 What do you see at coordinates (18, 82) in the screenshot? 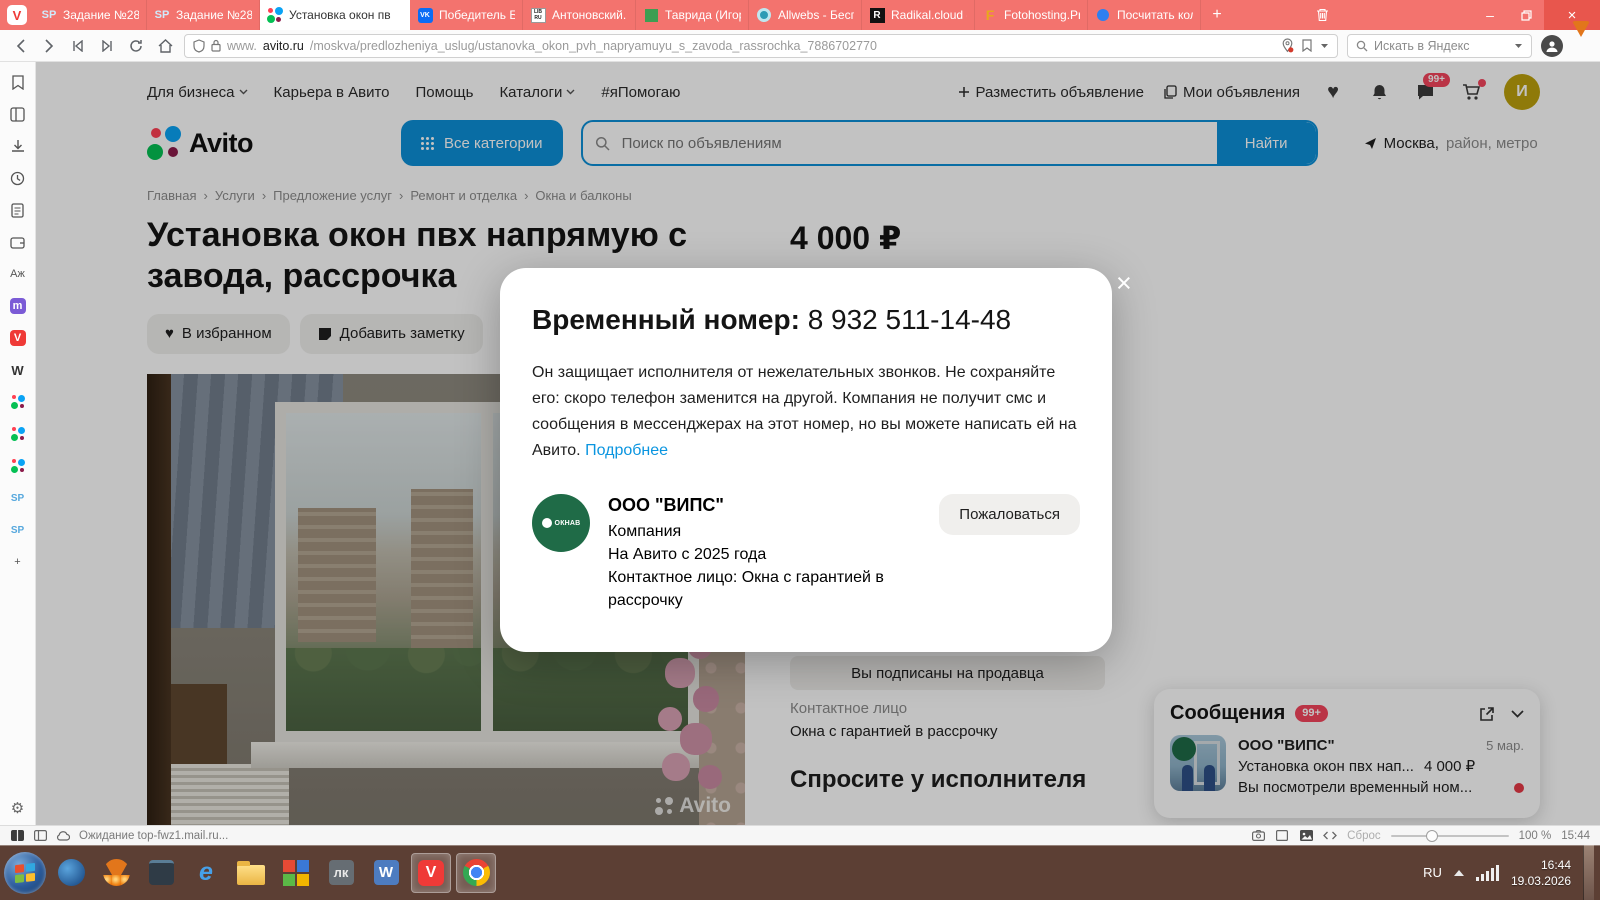
I see `bookmarks-panel-icon` at bounding box center [18, 82].